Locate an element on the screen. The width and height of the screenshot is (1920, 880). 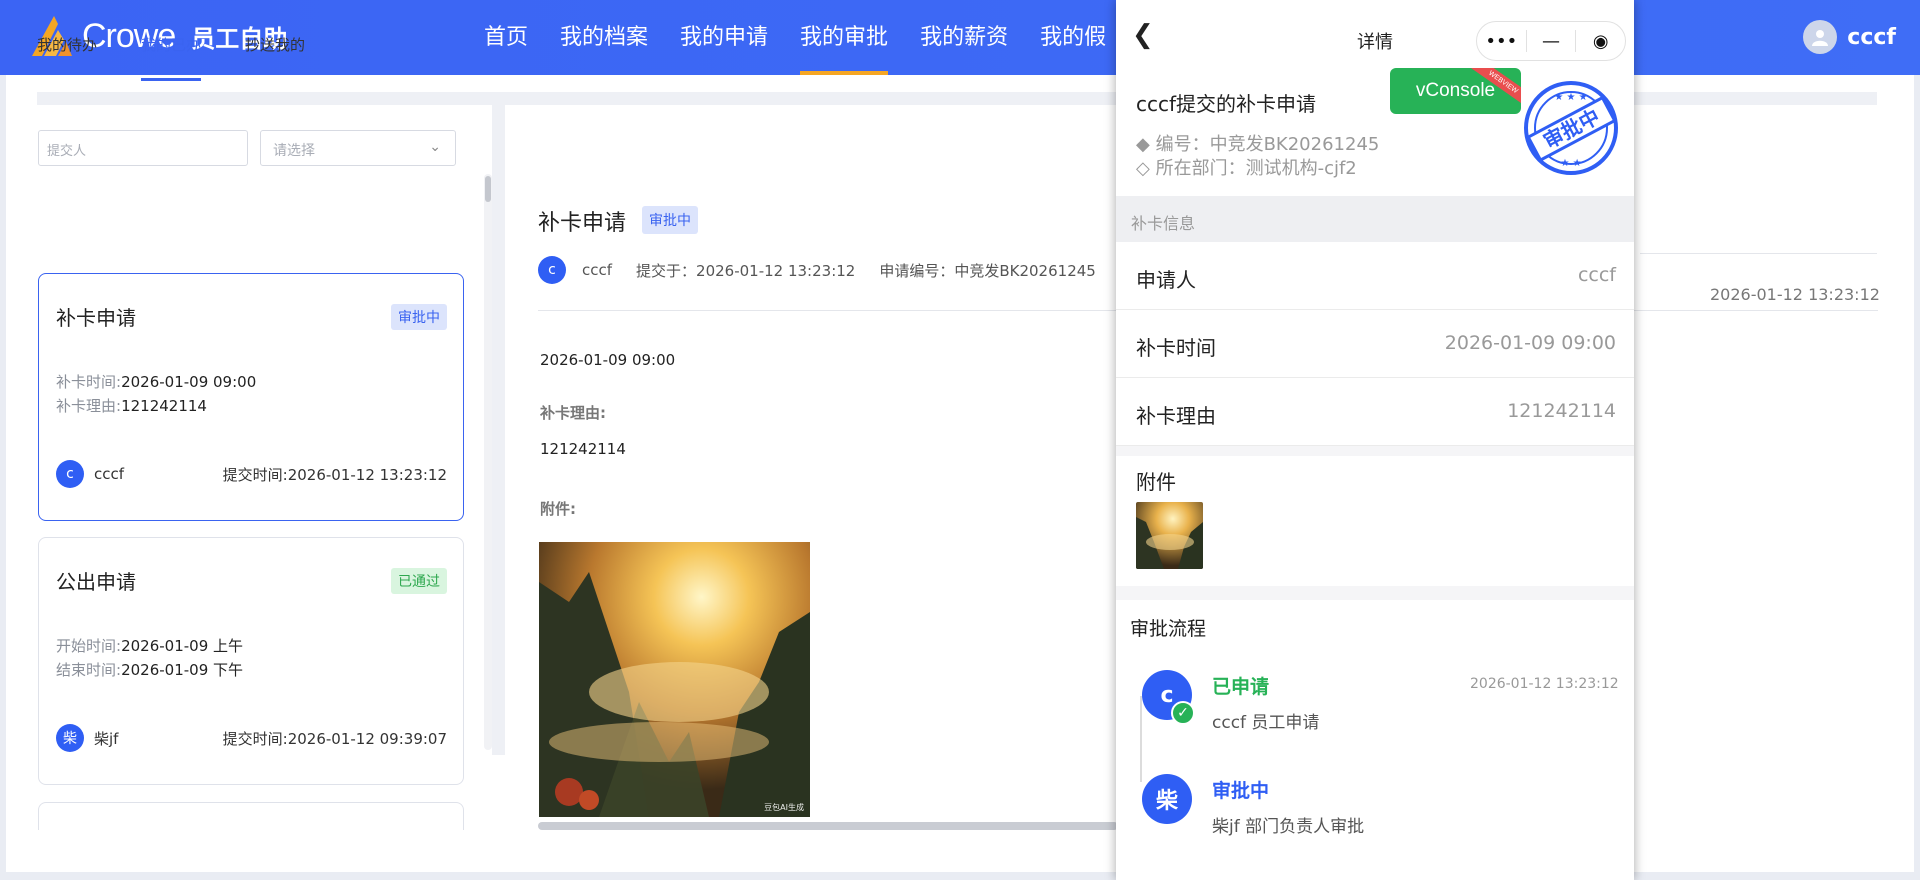
tag-icon: ◇ is located at coordinates (1146, 168).